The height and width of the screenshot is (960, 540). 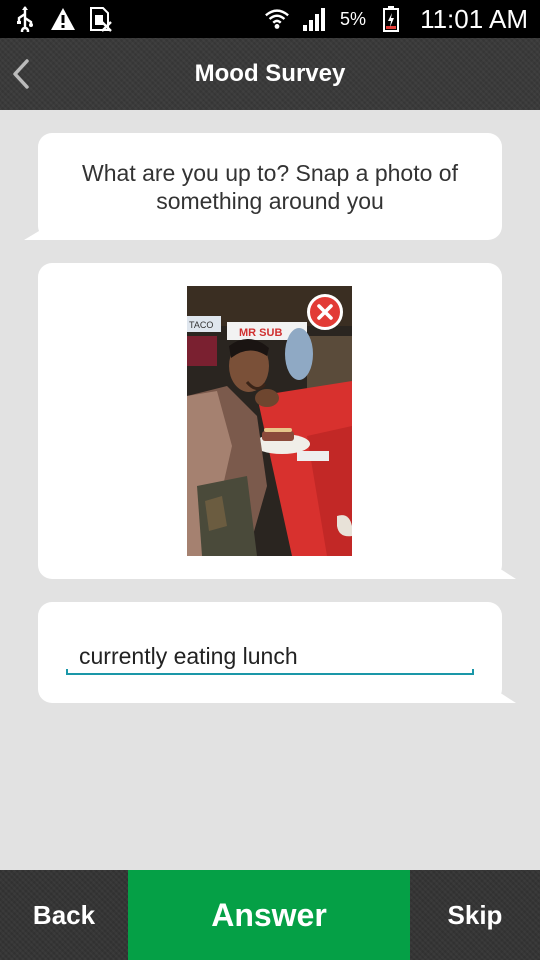 I want to click on answer-button: Answer, so click(x=269, y=915).